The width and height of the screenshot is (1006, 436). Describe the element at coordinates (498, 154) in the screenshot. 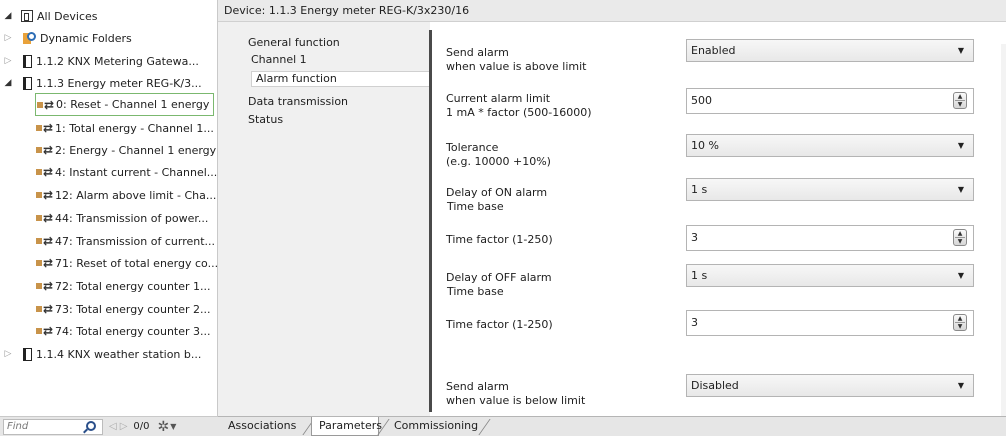

I see `param-label-tolerance: Tolerance (e.g. 10000 +10%)` at that location.